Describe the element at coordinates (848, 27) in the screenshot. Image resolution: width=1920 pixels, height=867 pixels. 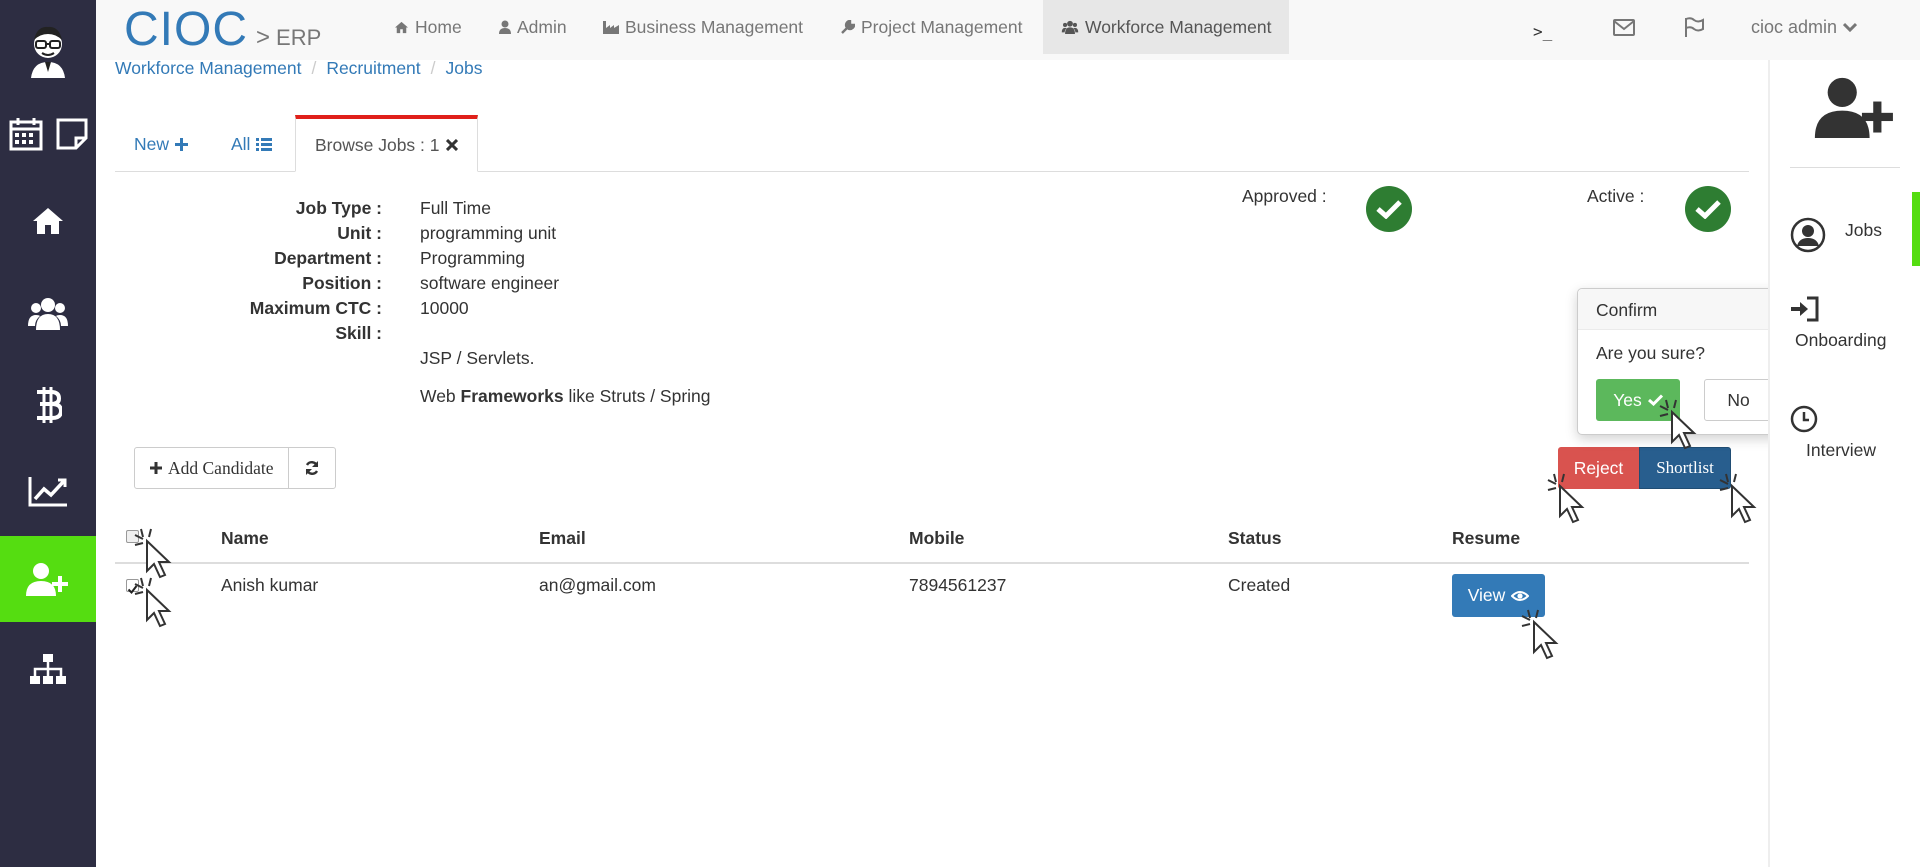
I see `wrench-icon` at that location.